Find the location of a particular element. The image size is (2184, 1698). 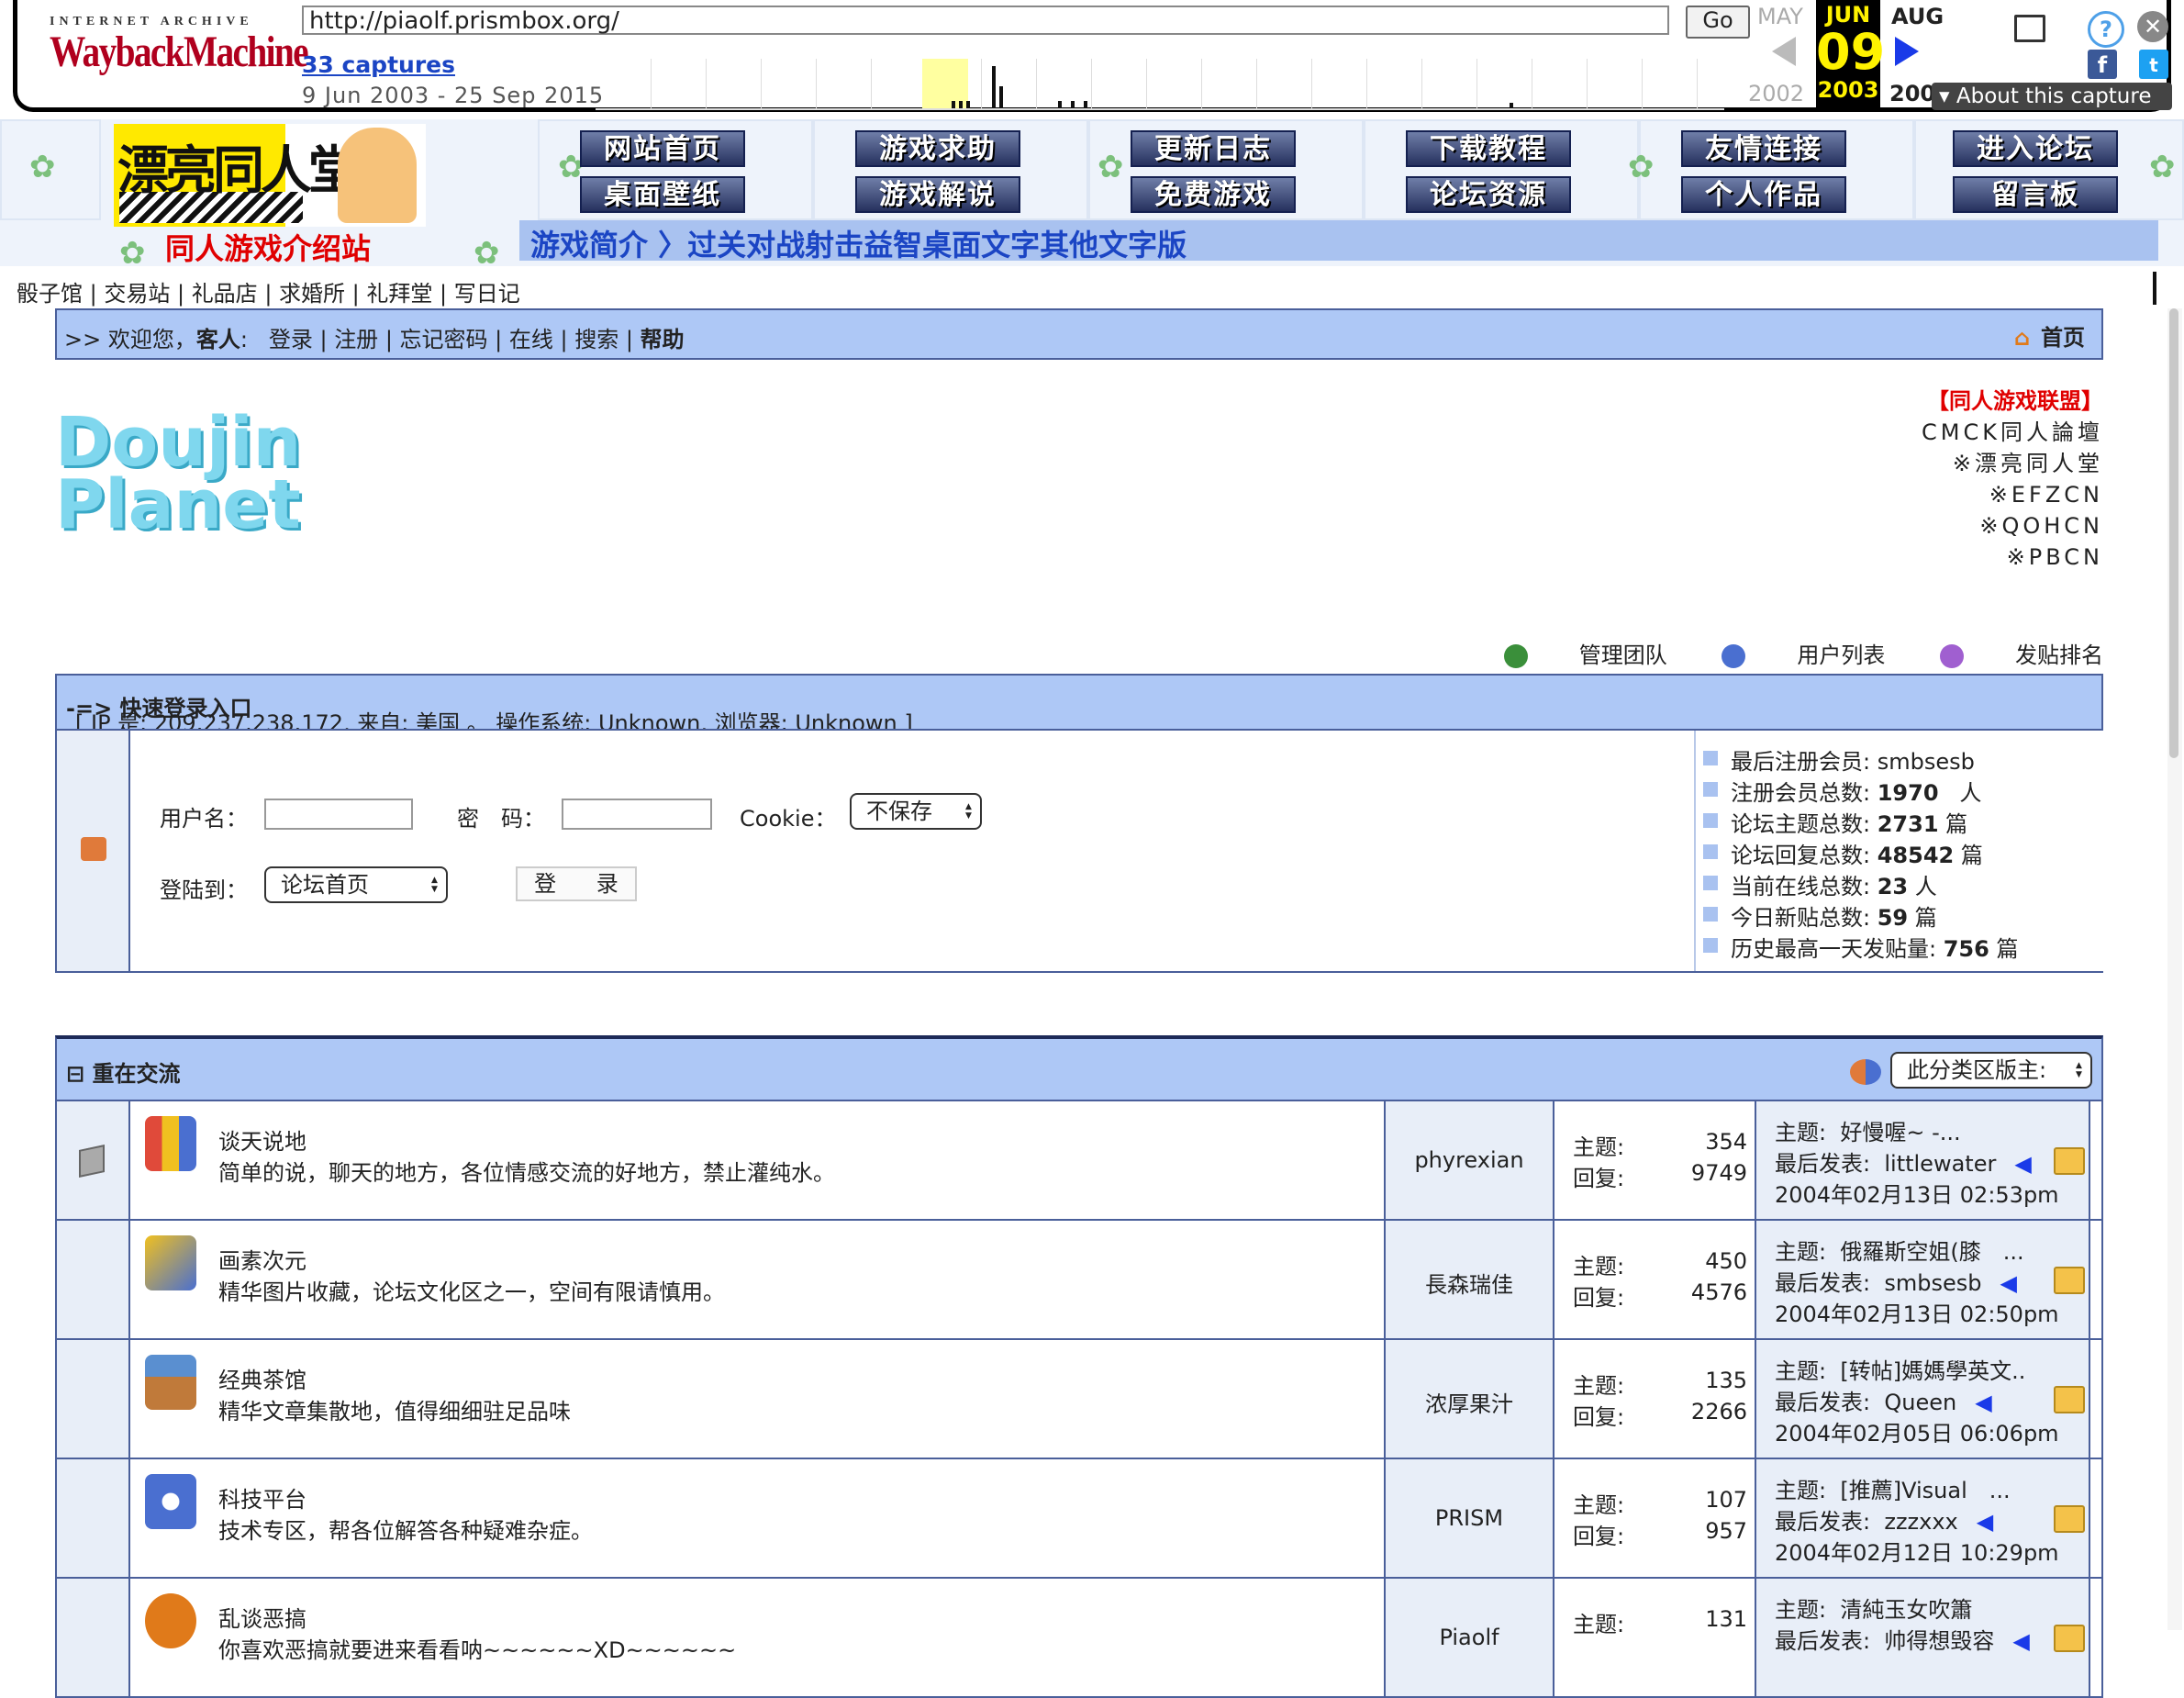

about-capture-button: ▾ About this capture is located at coordinates (2052, 96).